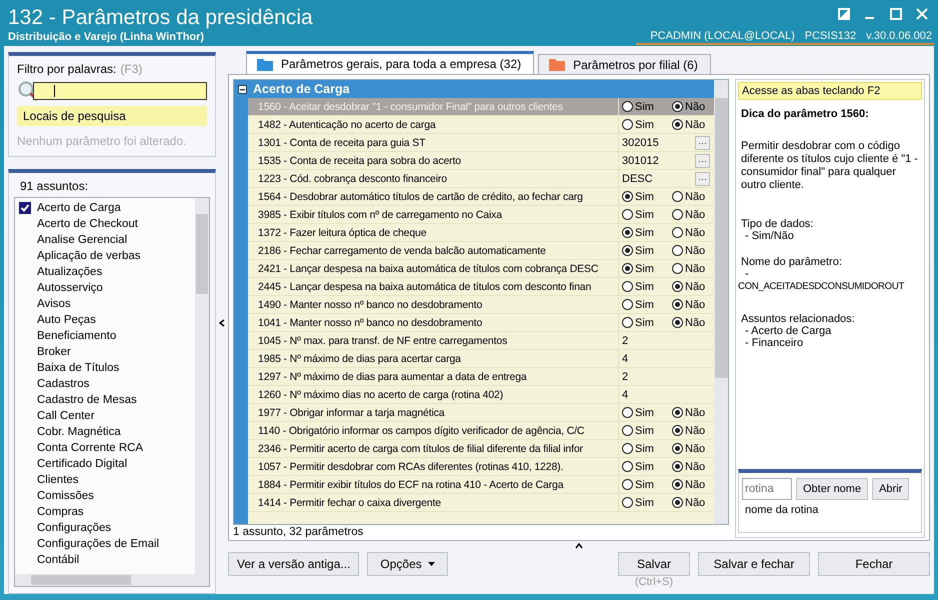 Image resolution: width=938 pixels, height=600 pixels. I want to click on parameter-value: 302015, so click(654, 142).